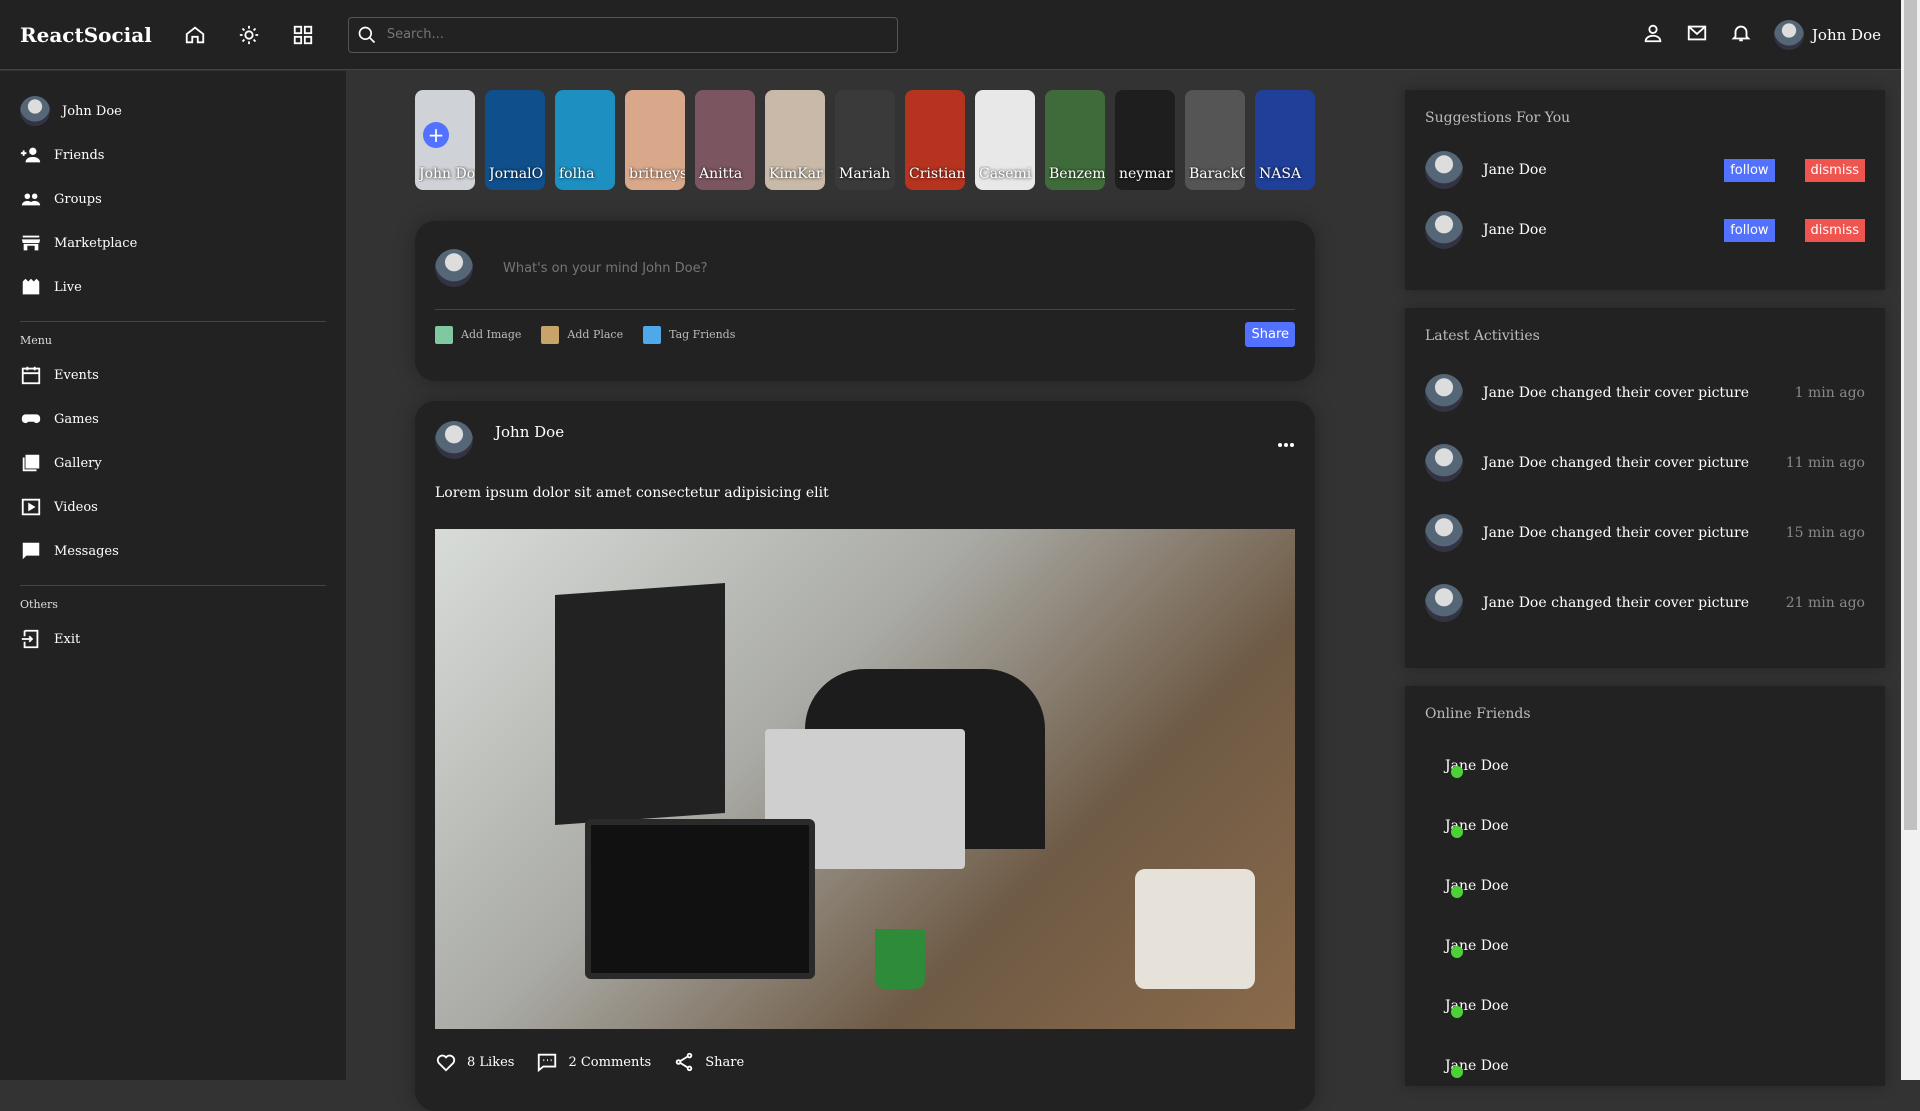 The width and height of the screenshot is (1920, 1111). I want to click on add-story-plus-icon: +, so click(436, 135).